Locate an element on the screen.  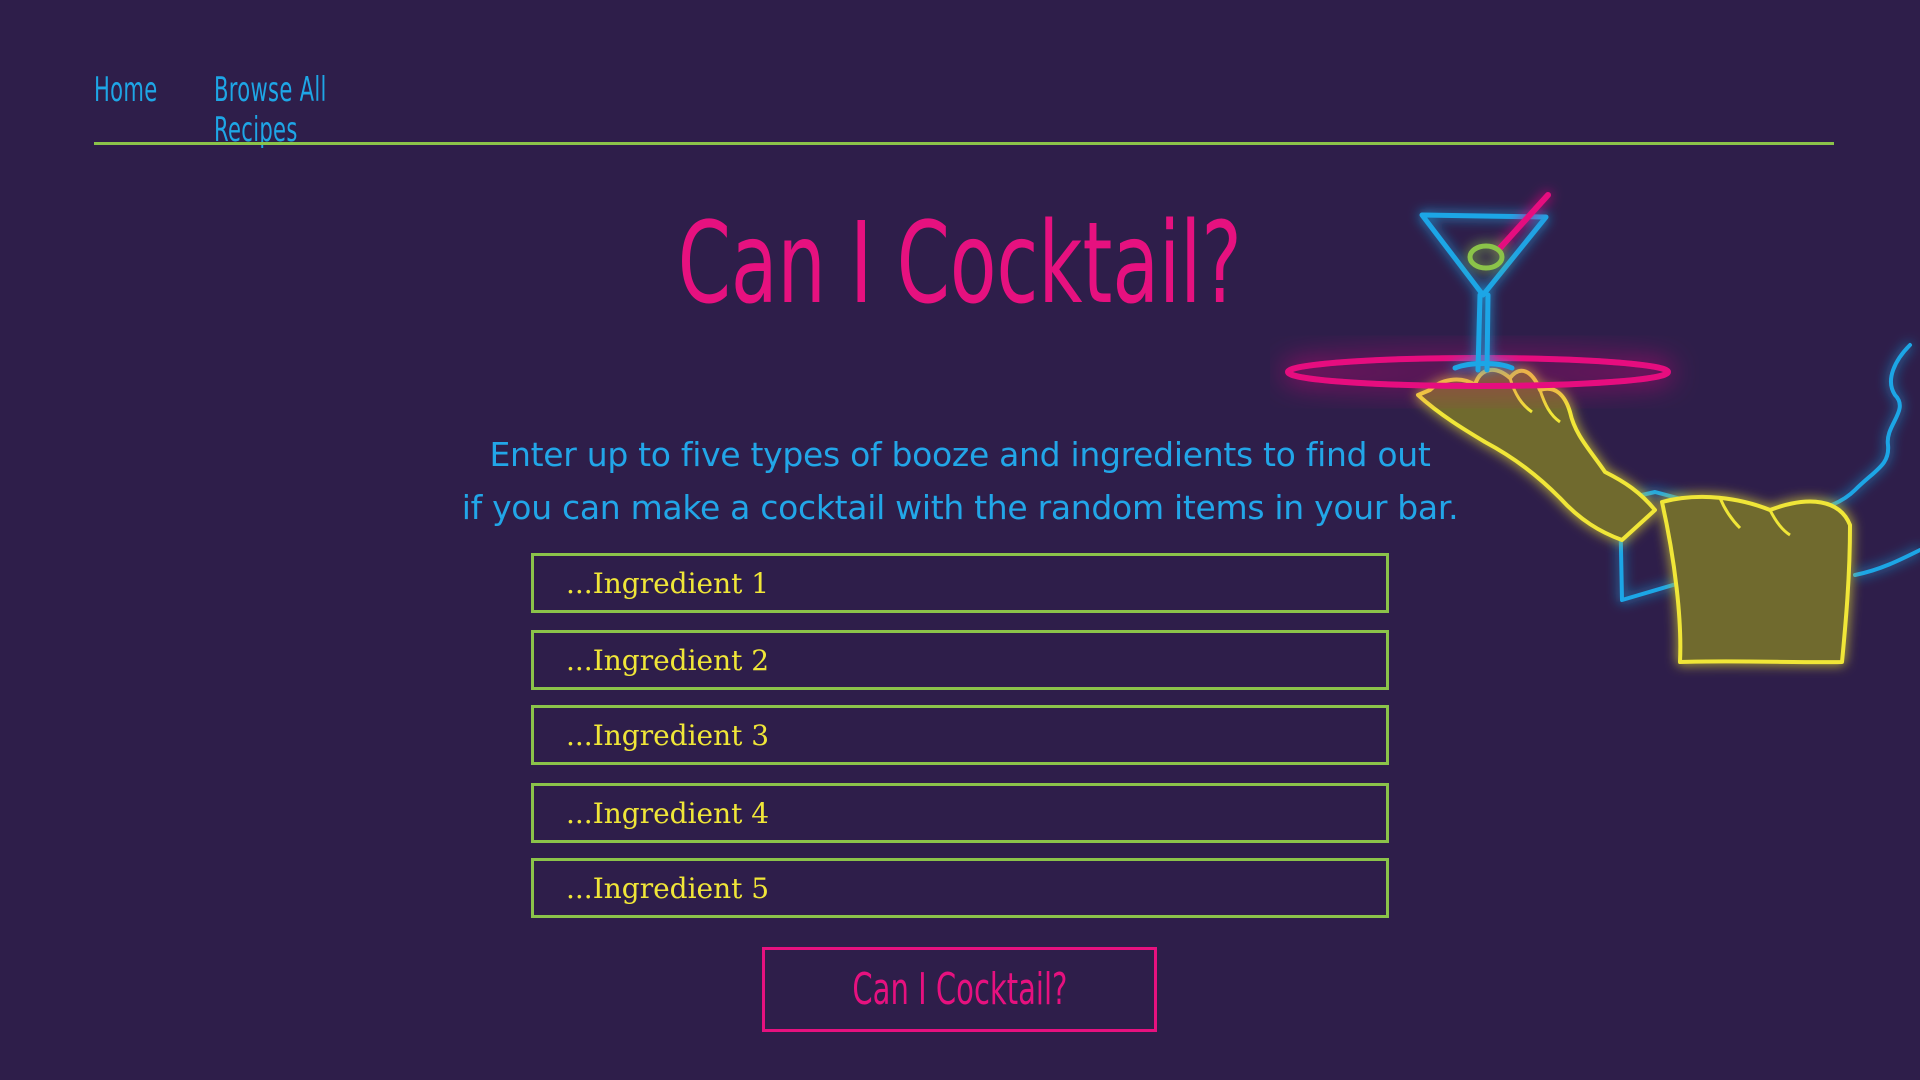
nav-browse-recipes-link: Browse All Recipes is located at coordinates (288, 110).